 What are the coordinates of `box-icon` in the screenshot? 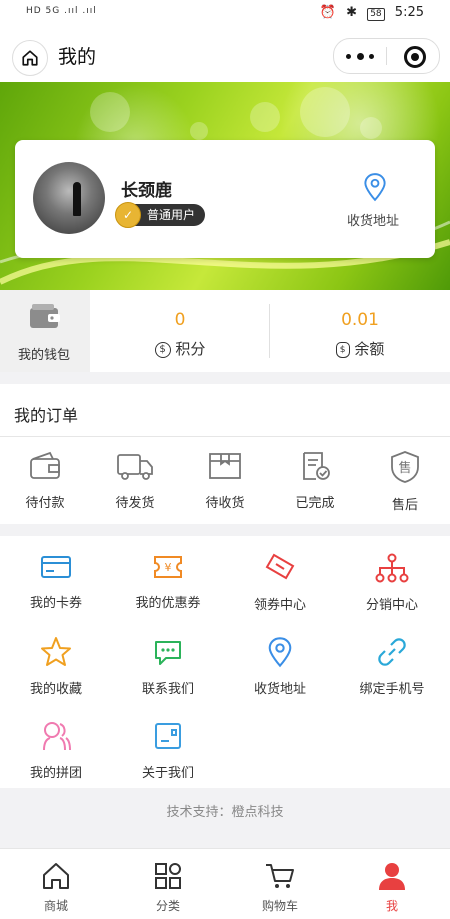 It's located at (225, 466).